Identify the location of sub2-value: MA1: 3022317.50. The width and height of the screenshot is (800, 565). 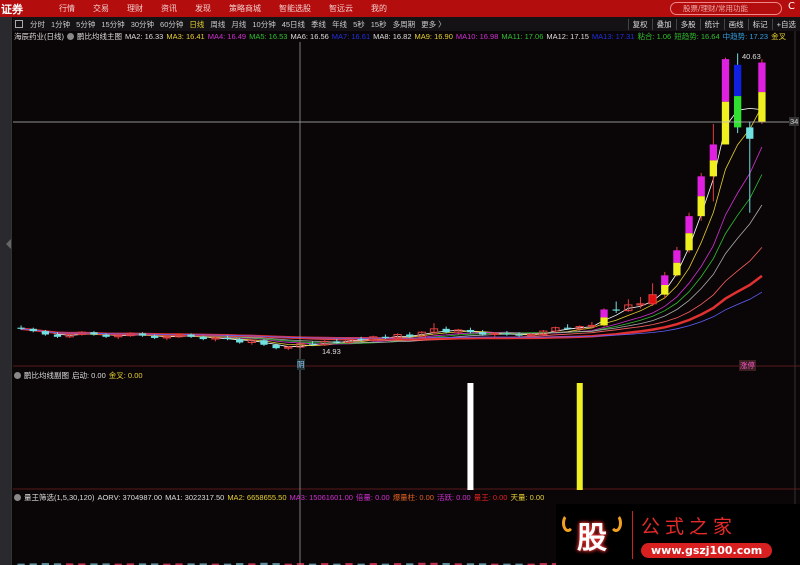
(195, 497).